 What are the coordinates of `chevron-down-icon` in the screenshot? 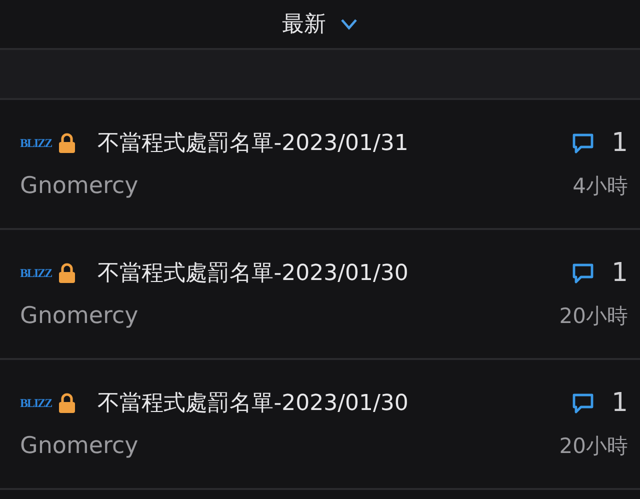 It's located at (349, 24).